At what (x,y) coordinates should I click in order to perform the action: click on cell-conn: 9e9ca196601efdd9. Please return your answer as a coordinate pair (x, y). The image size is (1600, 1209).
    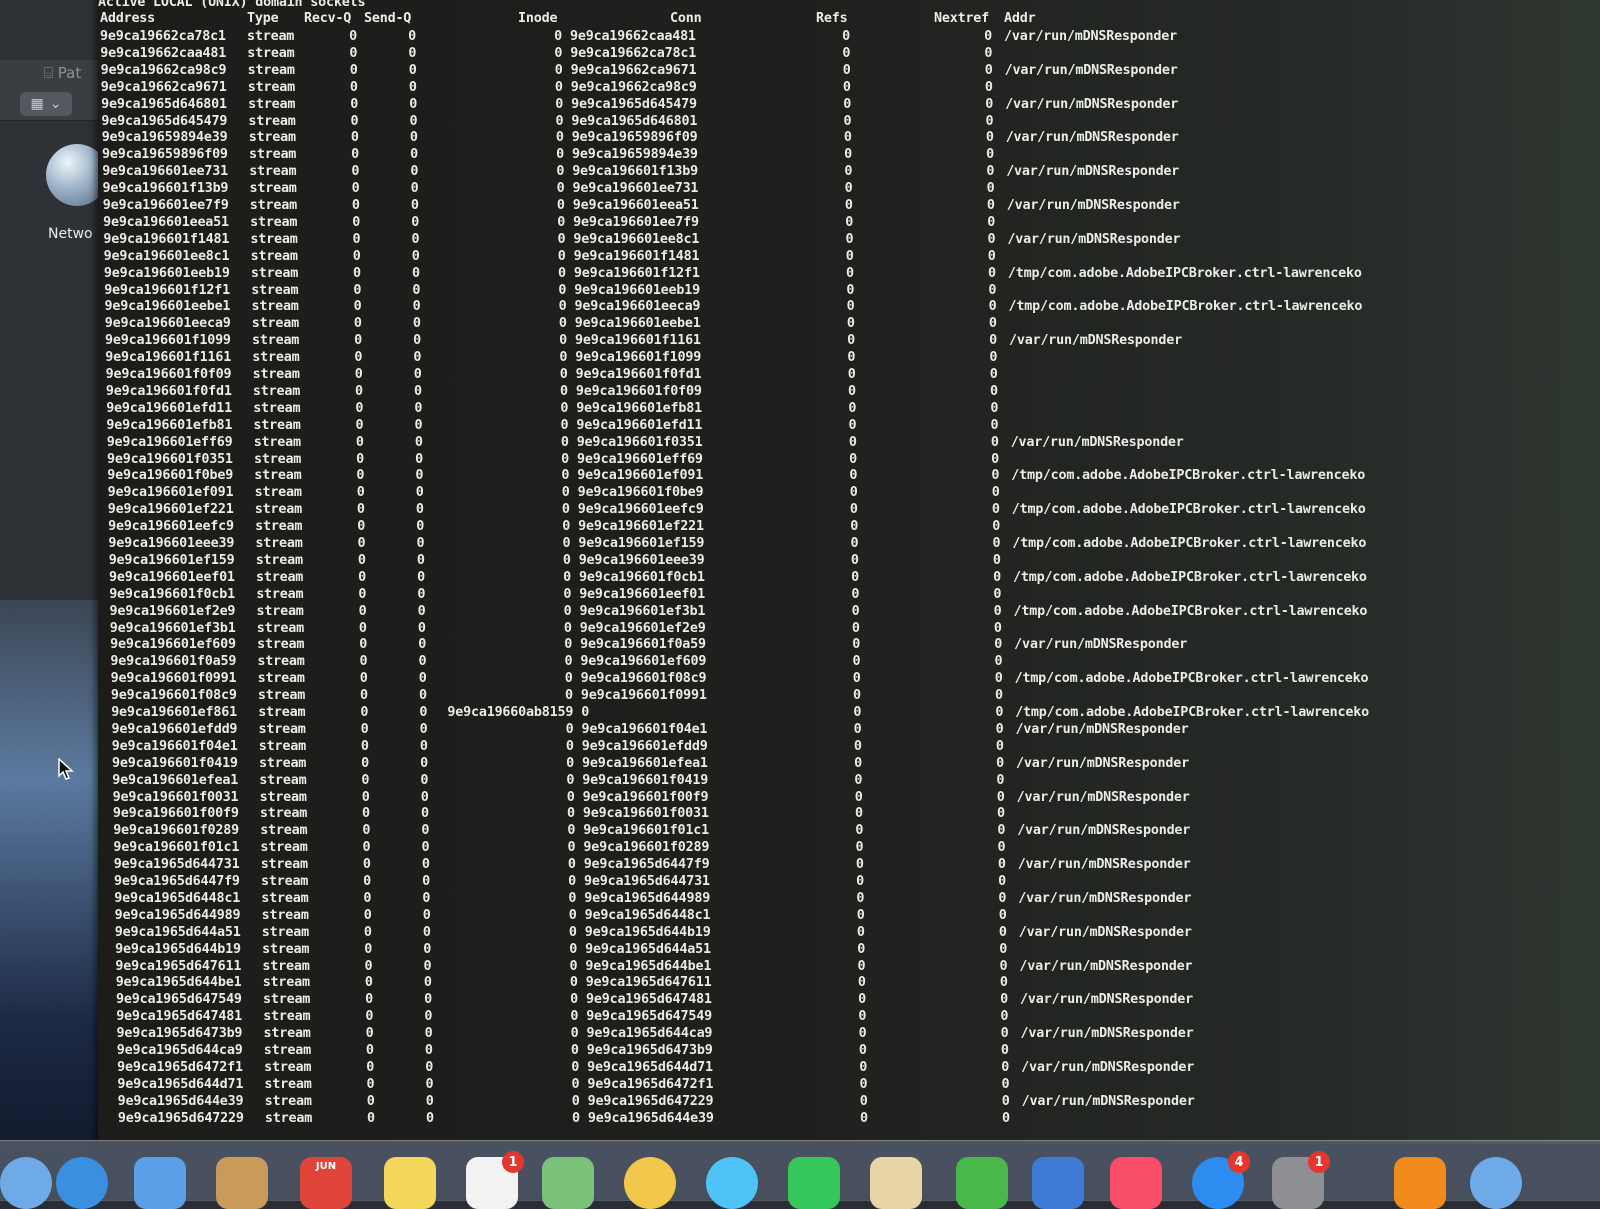
    Looking at the image, I should click on (644, 746).